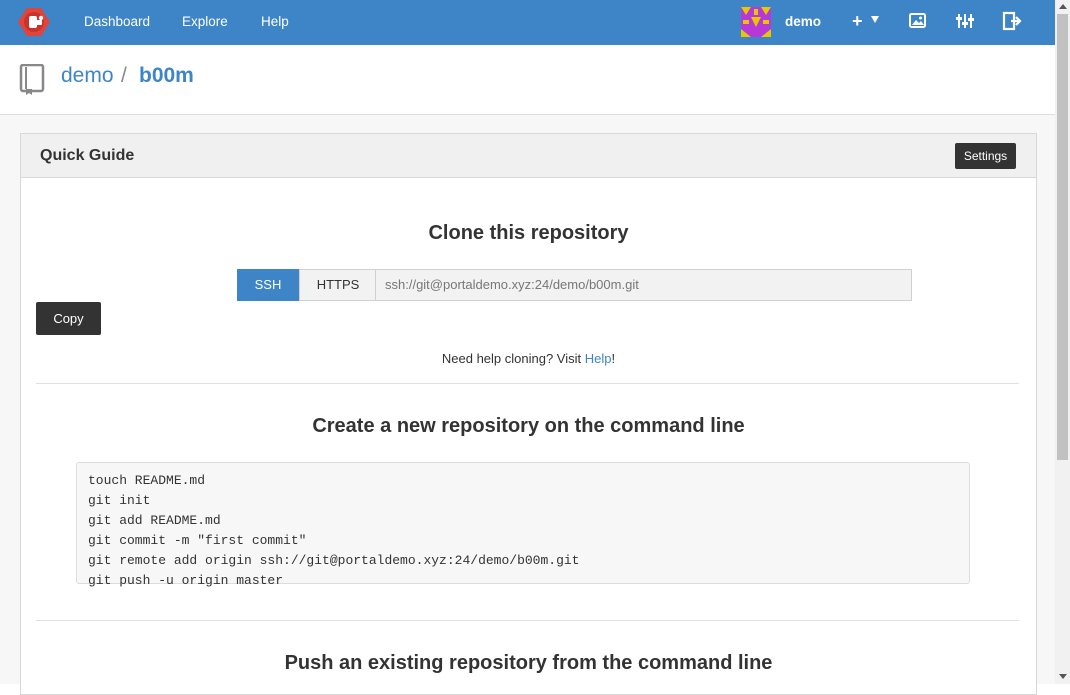  I want to click on panel-header: Quick Guide Settings, so click(528, 156).